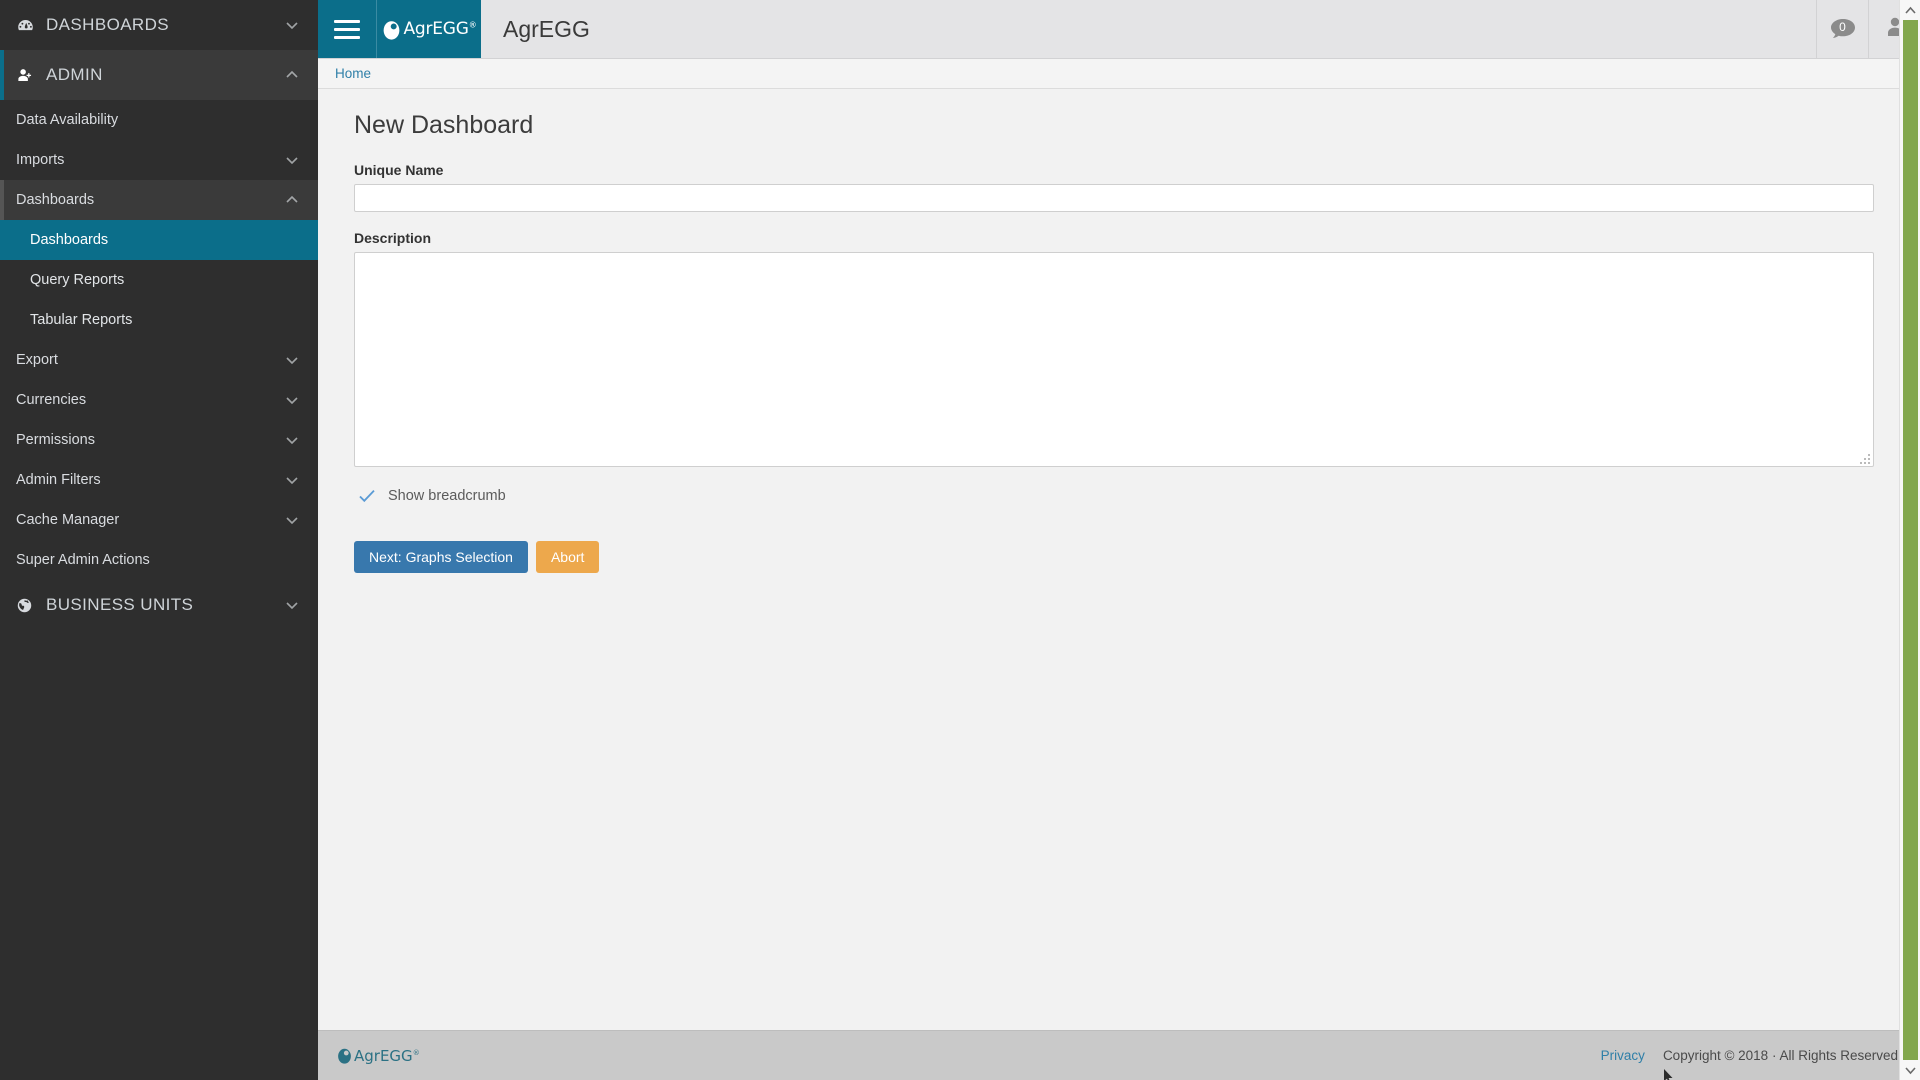 Image resolution: width=1920 pixels, height=1080 pixels. What do you see at coordinates (1119, 29) in the screenshot?
I see `top-header-bar: AgrEGG® AgrEGG 0` at bounding box center [1119, 29].